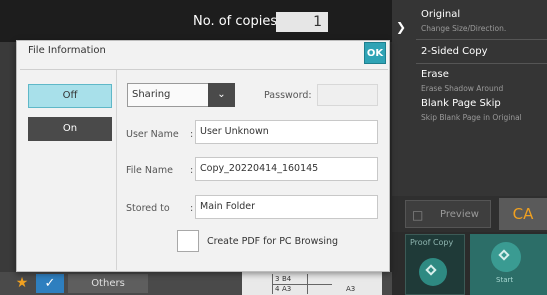 This screenshot has height=295, width=547. I want to click on stored-to-label: Stored to, so click(148, 208).